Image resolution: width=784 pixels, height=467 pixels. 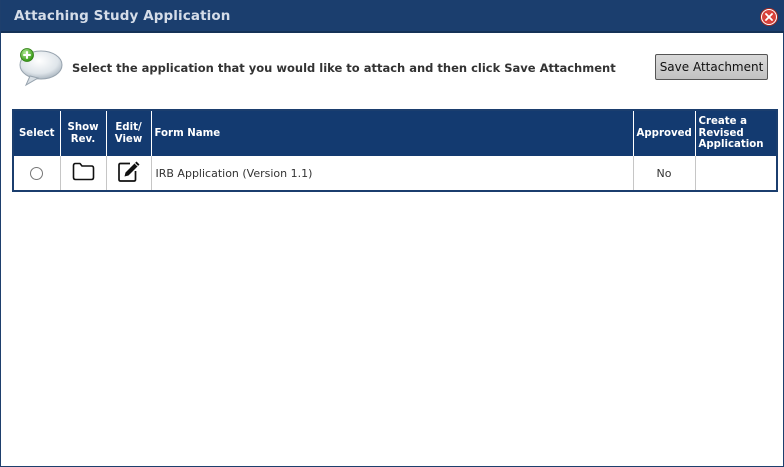 I want to click on header-approved: Approved, so click(x=663, y=133).